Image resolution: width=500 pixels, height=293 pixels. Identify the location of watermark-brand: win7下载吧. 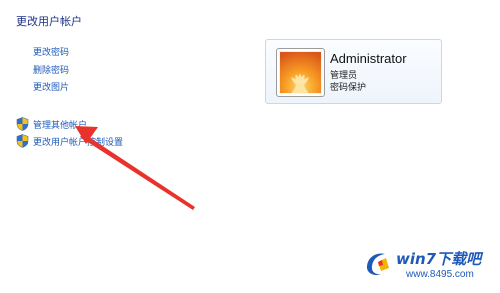
(439, 259).